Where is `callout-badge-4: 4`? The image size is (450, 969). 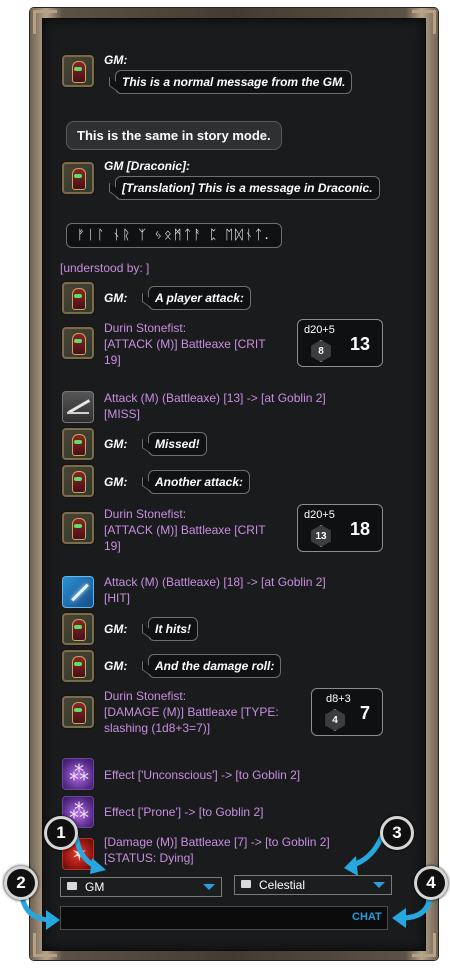 callout-badge-4: 4 is located at coordinates (431, 883).